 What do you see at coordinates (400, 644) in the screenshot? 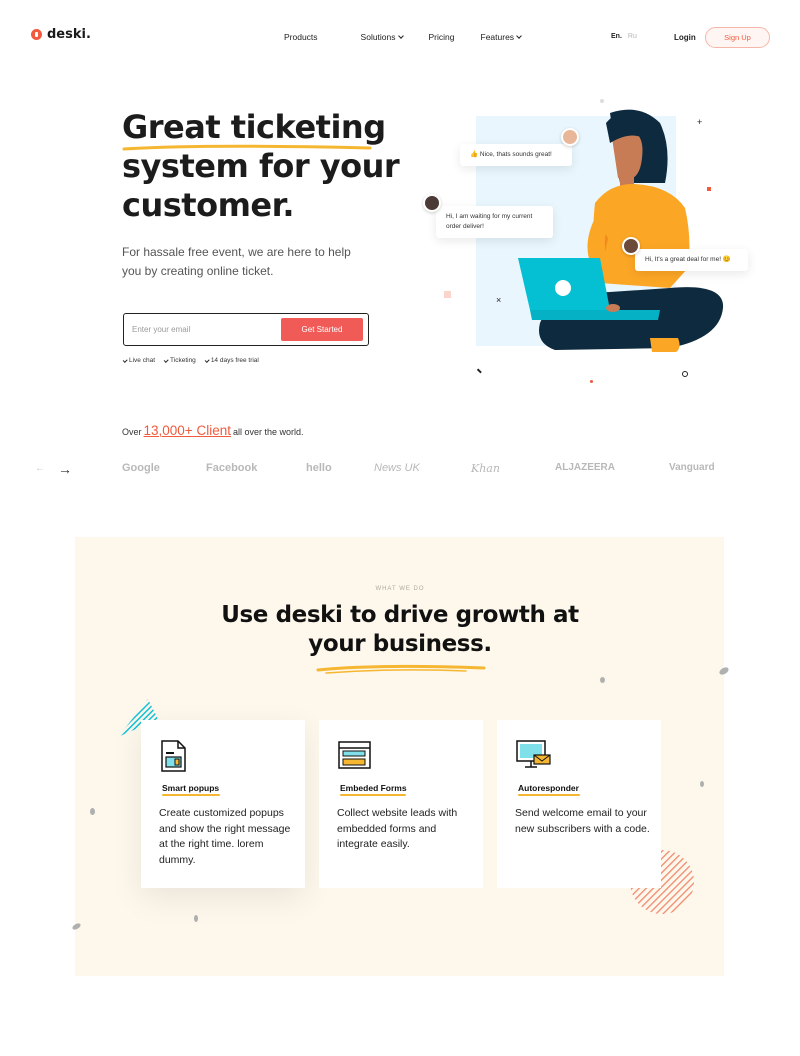
I see `section-title-line: your business.` at bounding box center [400, 644].